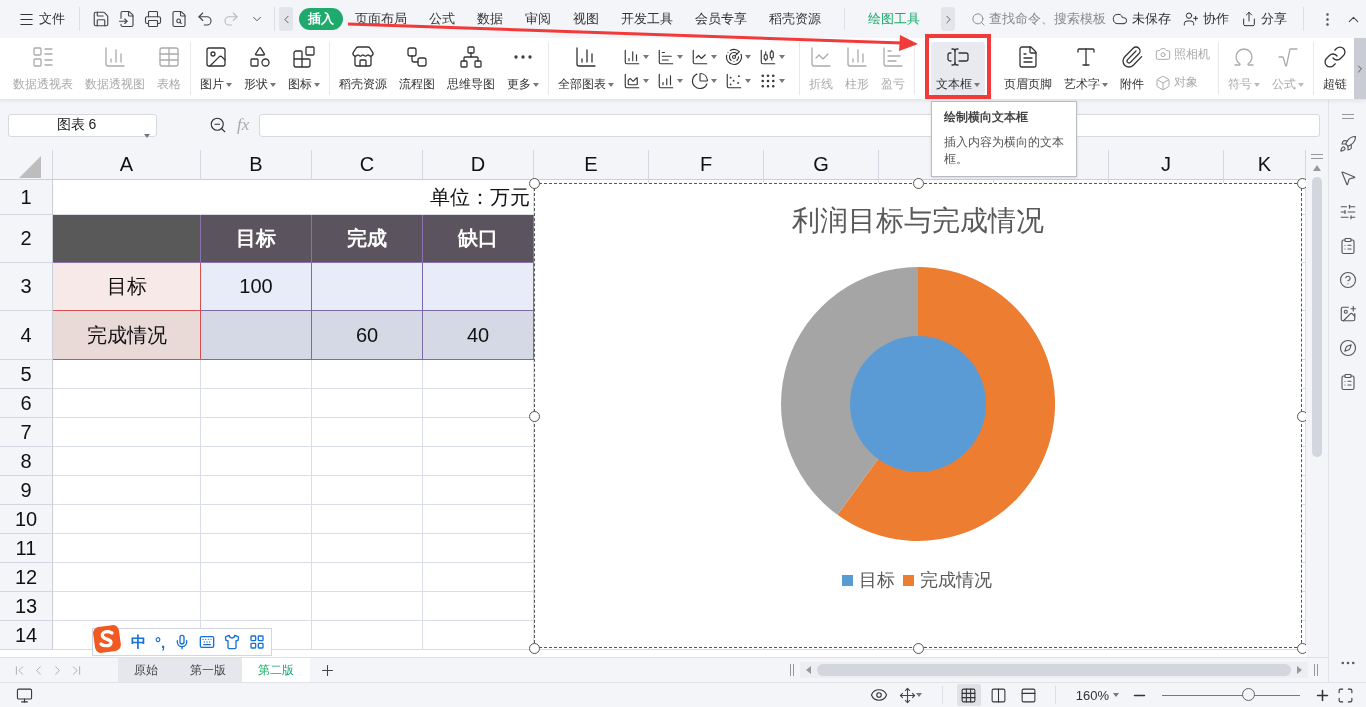 This screenshot has width=1366, height=707. Describe the element at coordinates (26, 606) in the screenshot. I see `row-header: 13` at that location.